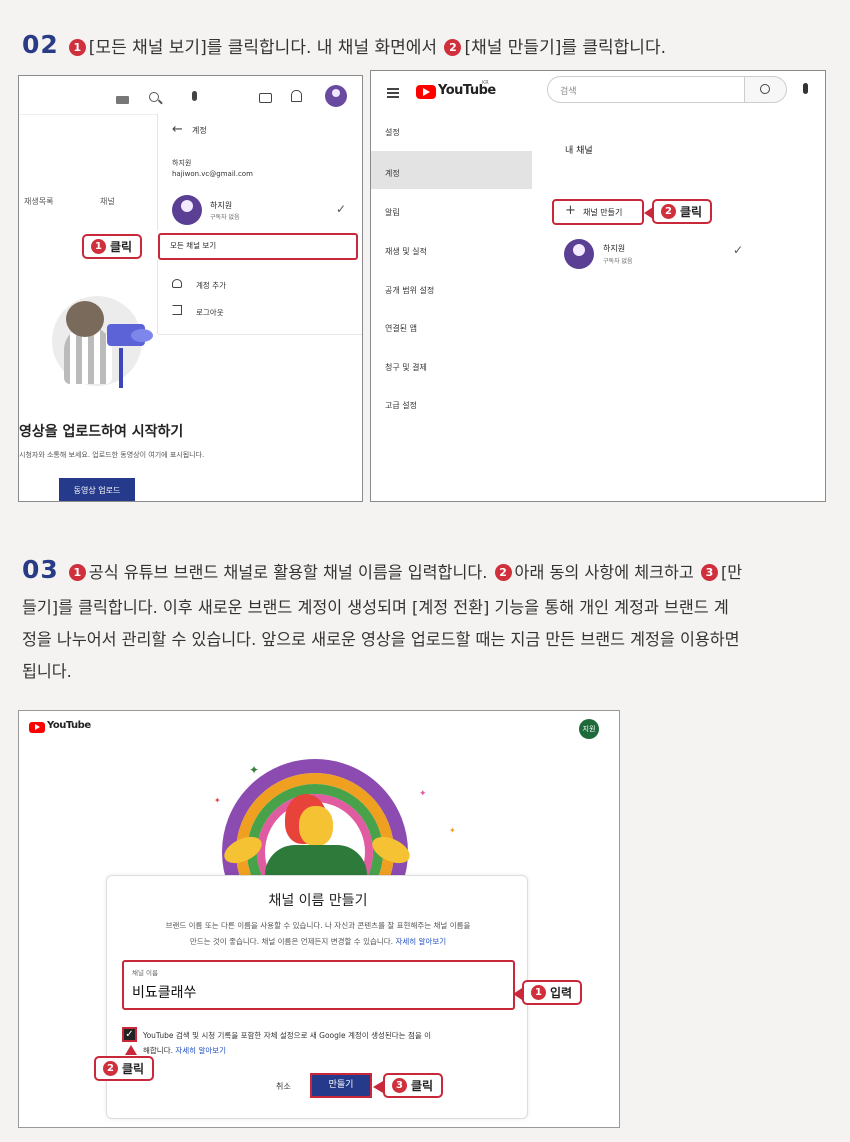 The width and height of the screenshot is (850, 1142). I want to click on step-text: 됩니다., so click(47, 671).